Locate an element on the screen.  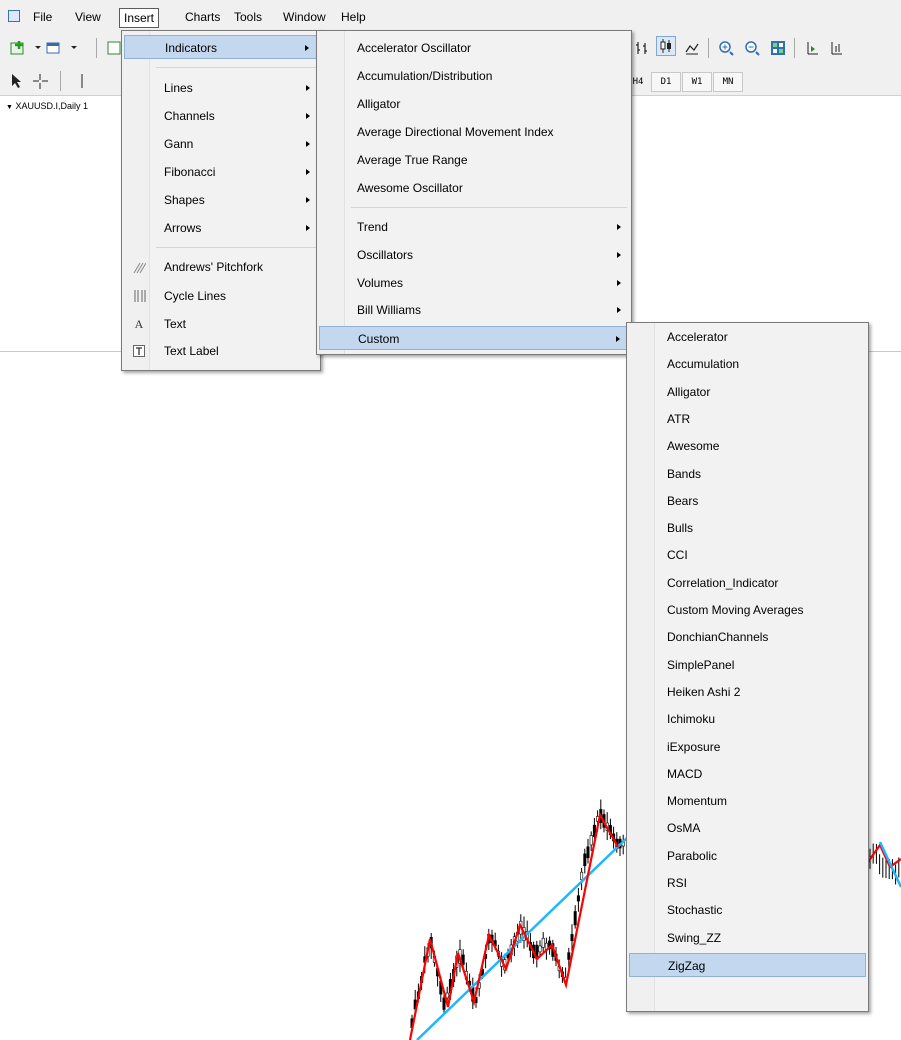
insert-item-arrows: Arrows is located at coordinates (221, 228).